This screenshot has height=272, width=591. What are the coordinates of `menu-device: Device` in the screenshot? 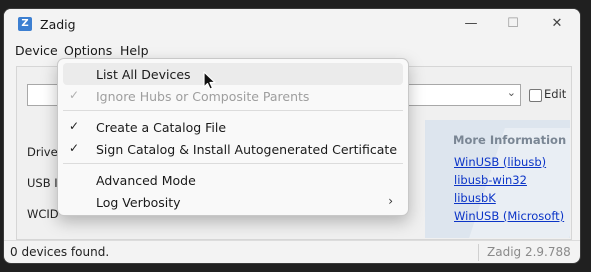 It's located at (36, 50).